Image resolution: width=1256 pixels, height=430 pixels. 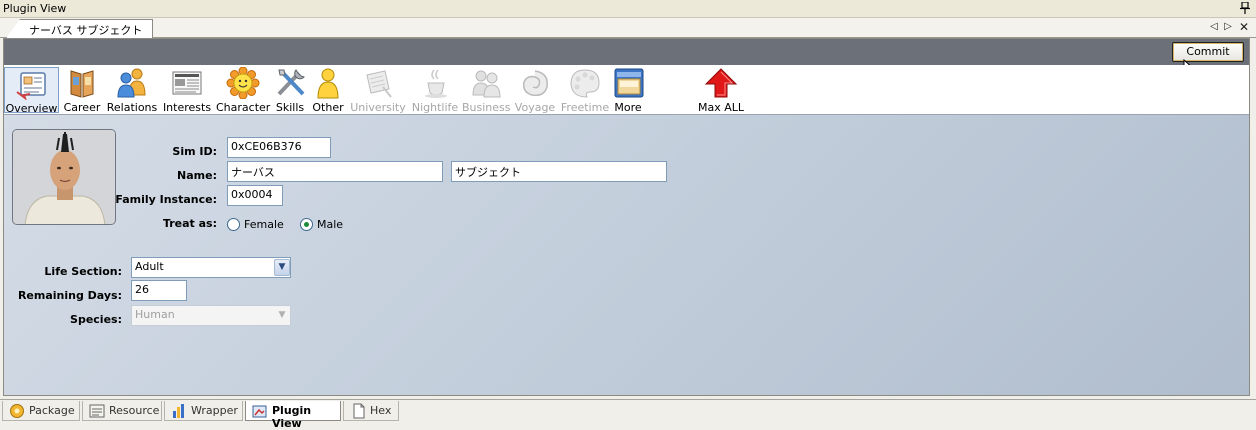 I want to click on toolbar-voyage: Voyage, so click(x=535, y=90).